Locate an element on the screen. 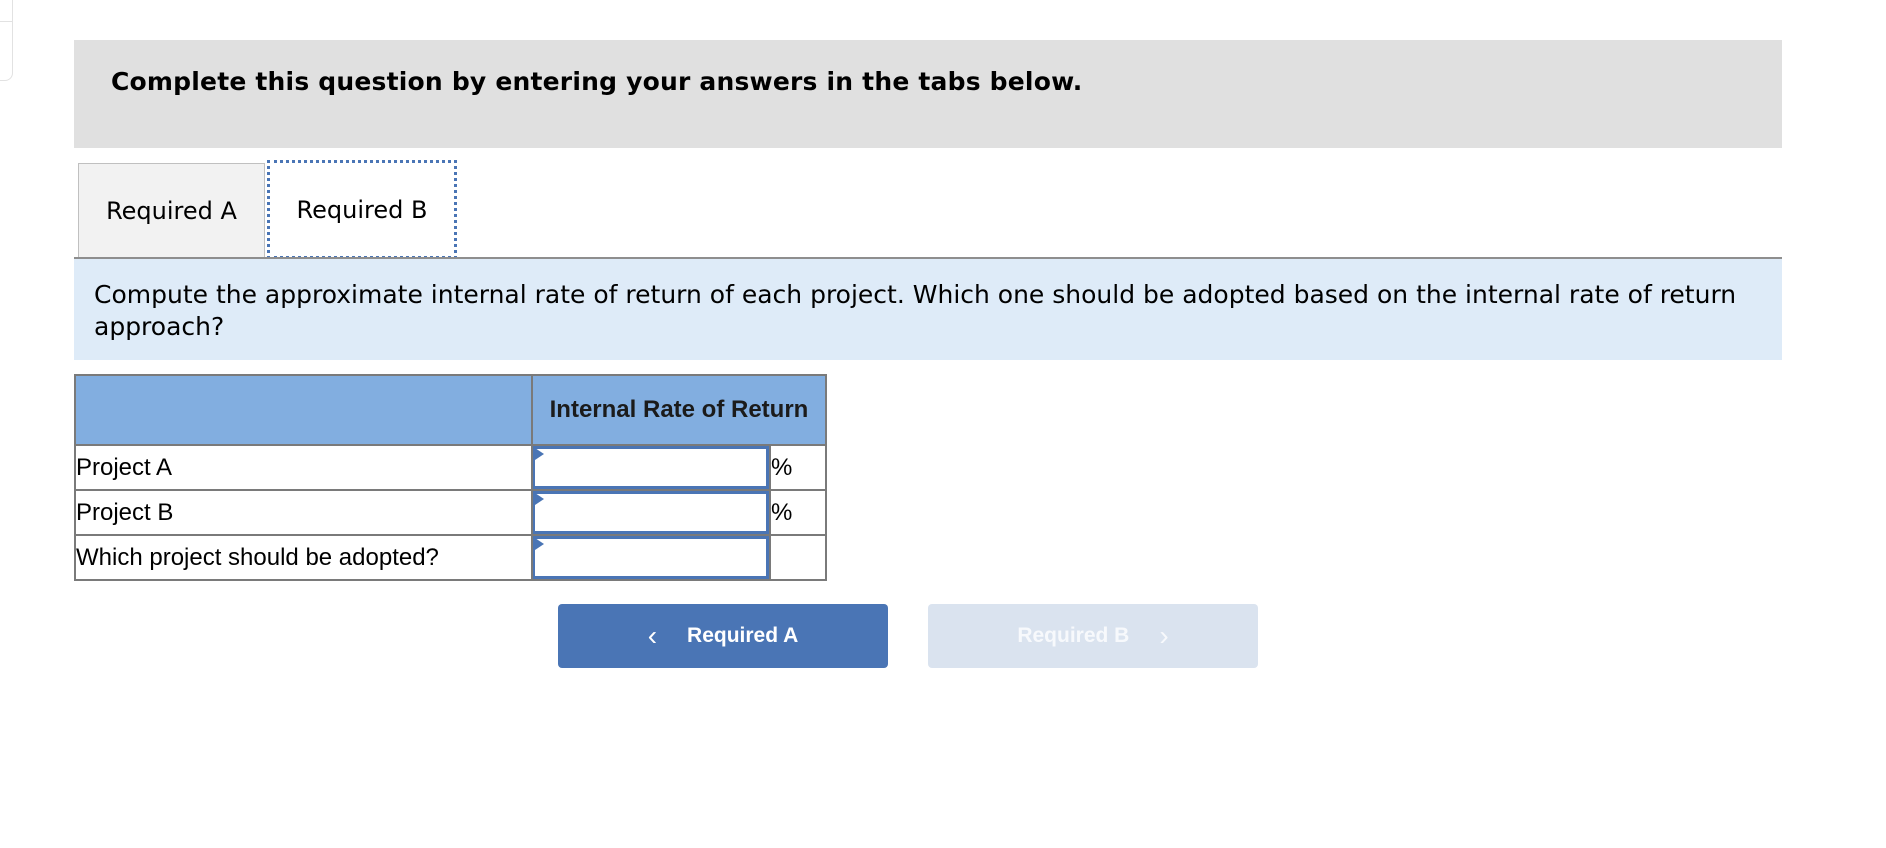 The image size is (1886, 848). unit-label is located at coordinates (798, 557).